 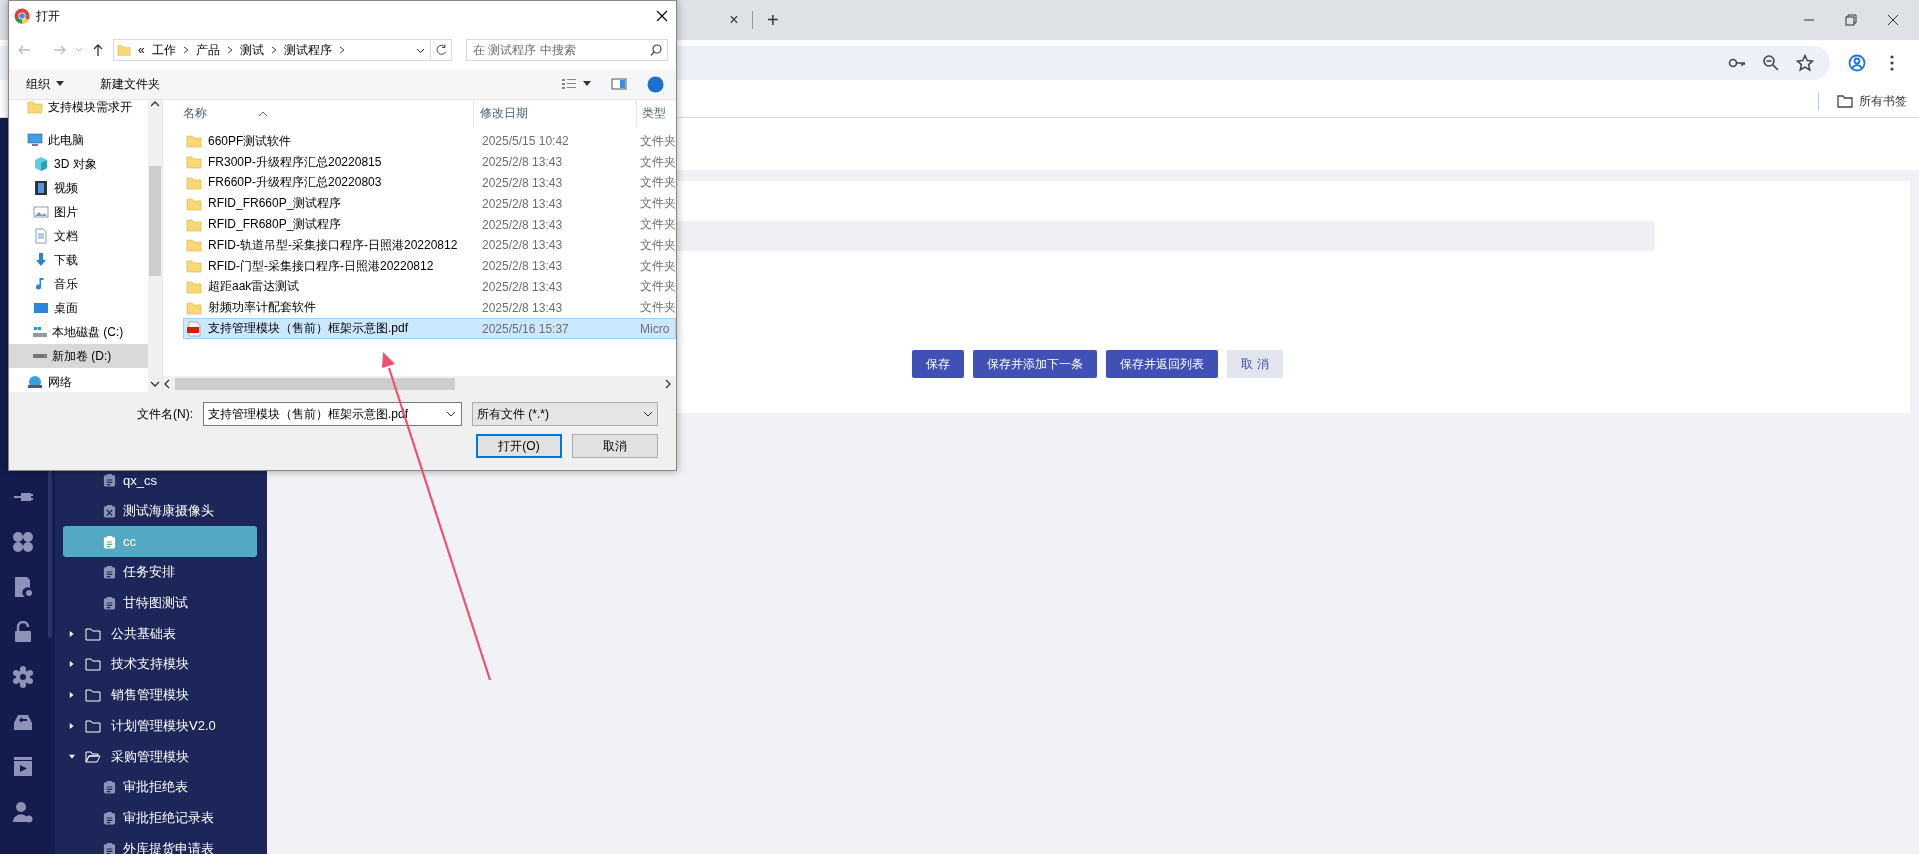 What do you see at coordinates (78, 164) in the screenshot?
I see `nav-item: 3D 对象` at bounding box center [78, 164].